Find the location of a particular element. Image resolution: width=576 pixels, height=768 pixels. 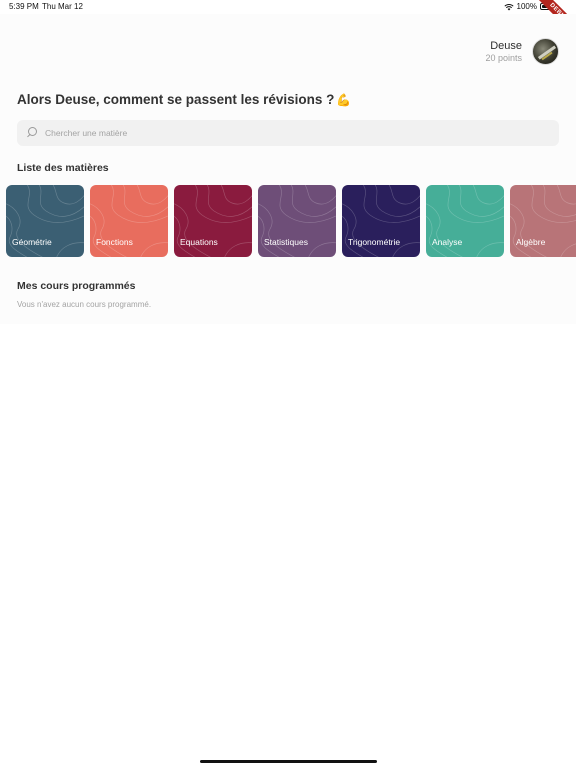

search-bar is located at coordinates (288, 133).